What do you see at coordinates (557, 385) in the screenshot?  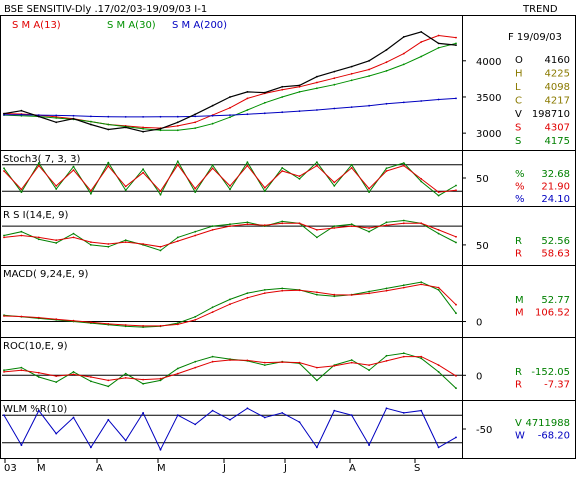 I see `value-number: -7.37` at bounding box center [557, 385].